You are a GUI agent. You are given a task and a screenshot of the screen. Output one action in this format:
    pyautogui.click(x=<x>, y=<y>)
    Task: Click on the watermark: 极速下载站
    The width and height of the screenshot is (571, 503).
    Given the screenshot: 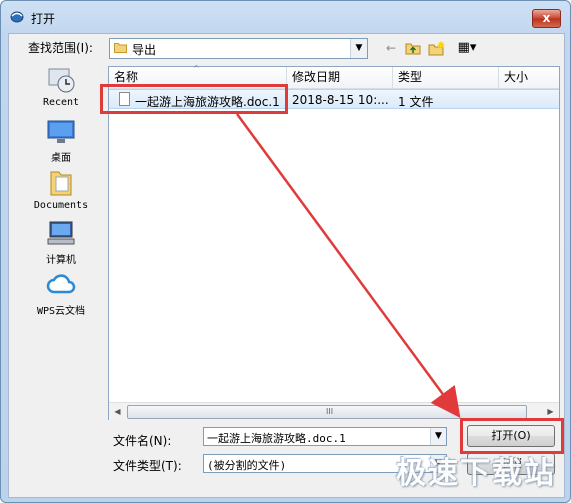 What is the action you would take?
    pyautogui.click(x=476, y=473)
    